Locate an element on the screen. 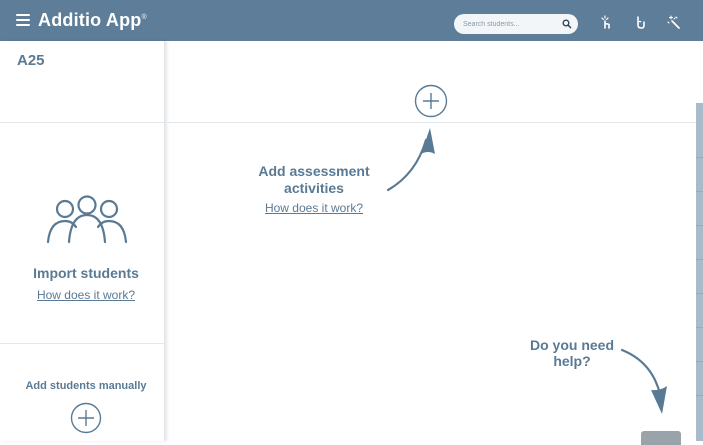 The height and width of the screenshot is (445, 703). search-box is located at coordinates (516, 24).